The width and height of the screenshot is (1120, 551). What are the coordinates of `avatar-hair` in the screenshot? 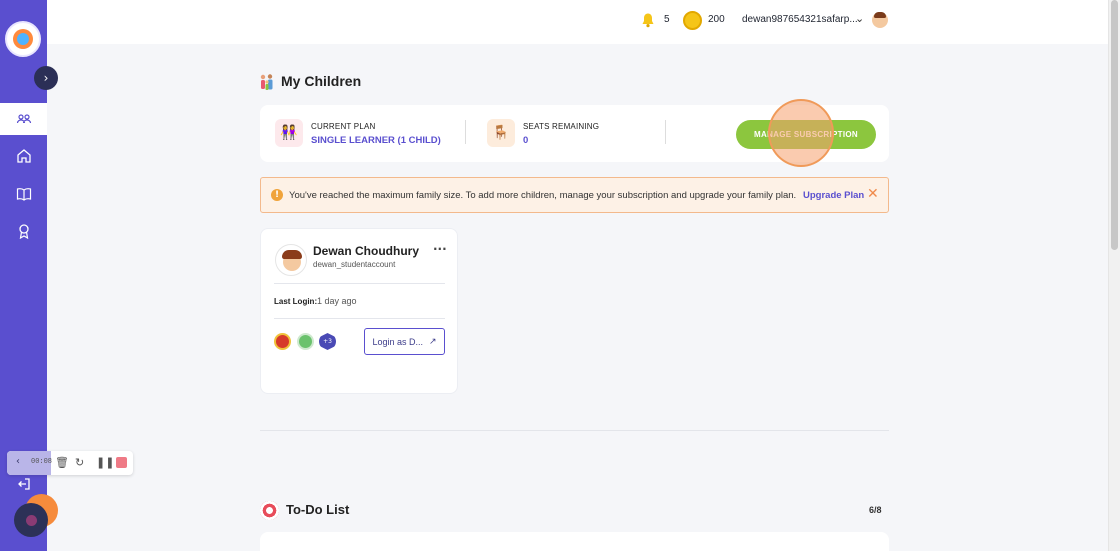 It's located at (292, 254).